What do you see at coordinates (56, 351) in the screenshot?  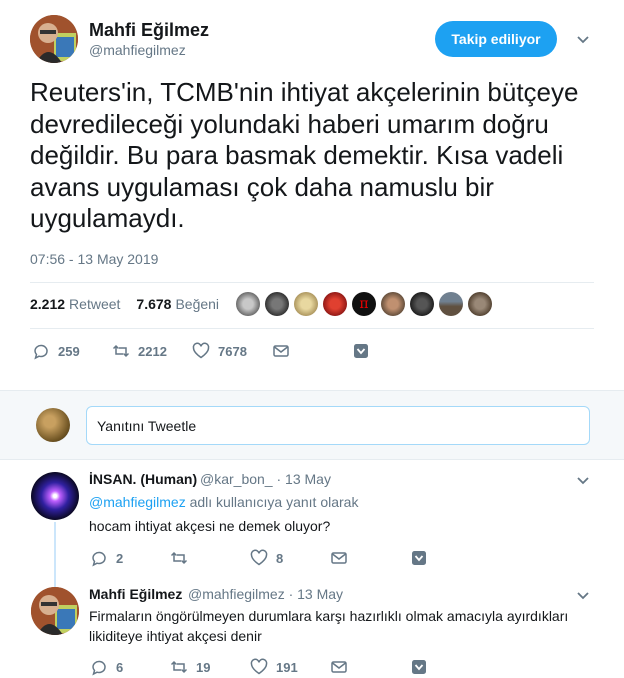 I see `reply-action: 259` at bounding box center [56, 351].